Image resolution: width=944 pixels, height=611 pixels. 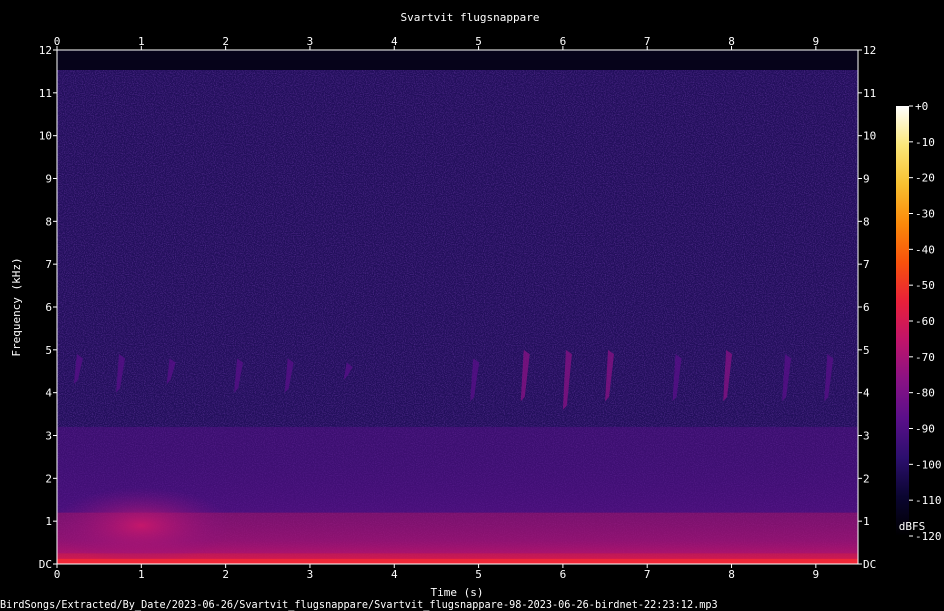 I want to click on x-tick-label-top: 8, so click(x=731, y=41).